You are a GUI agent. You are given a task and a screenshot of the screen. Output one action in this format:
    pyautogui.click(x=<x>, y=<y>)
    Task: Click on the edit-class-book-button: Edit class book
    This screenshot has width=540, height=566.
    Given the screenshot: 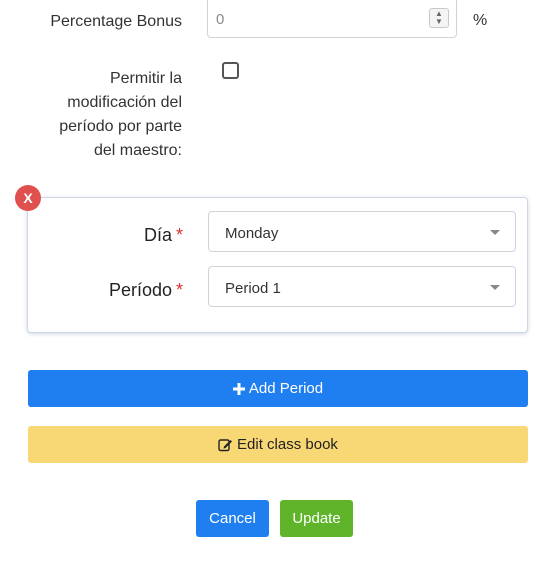 What is the action you would take?
    pyautogui.click(x=278, y=444)
    